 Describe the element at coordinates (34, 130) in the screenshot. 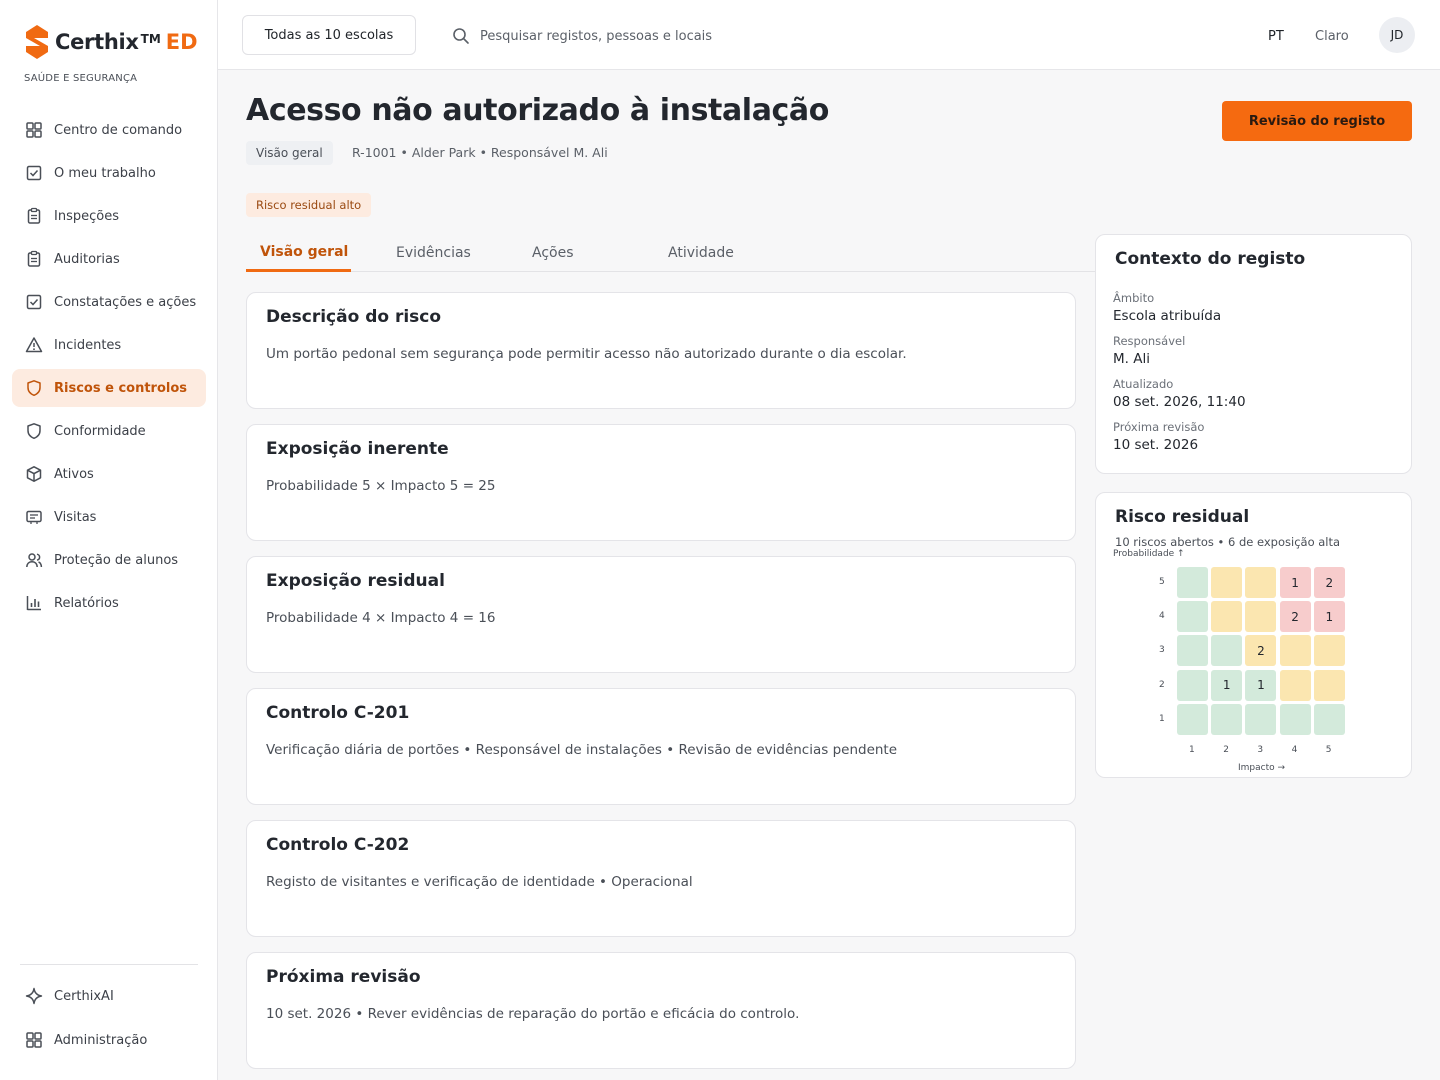

I see `grid-icon` at that location.